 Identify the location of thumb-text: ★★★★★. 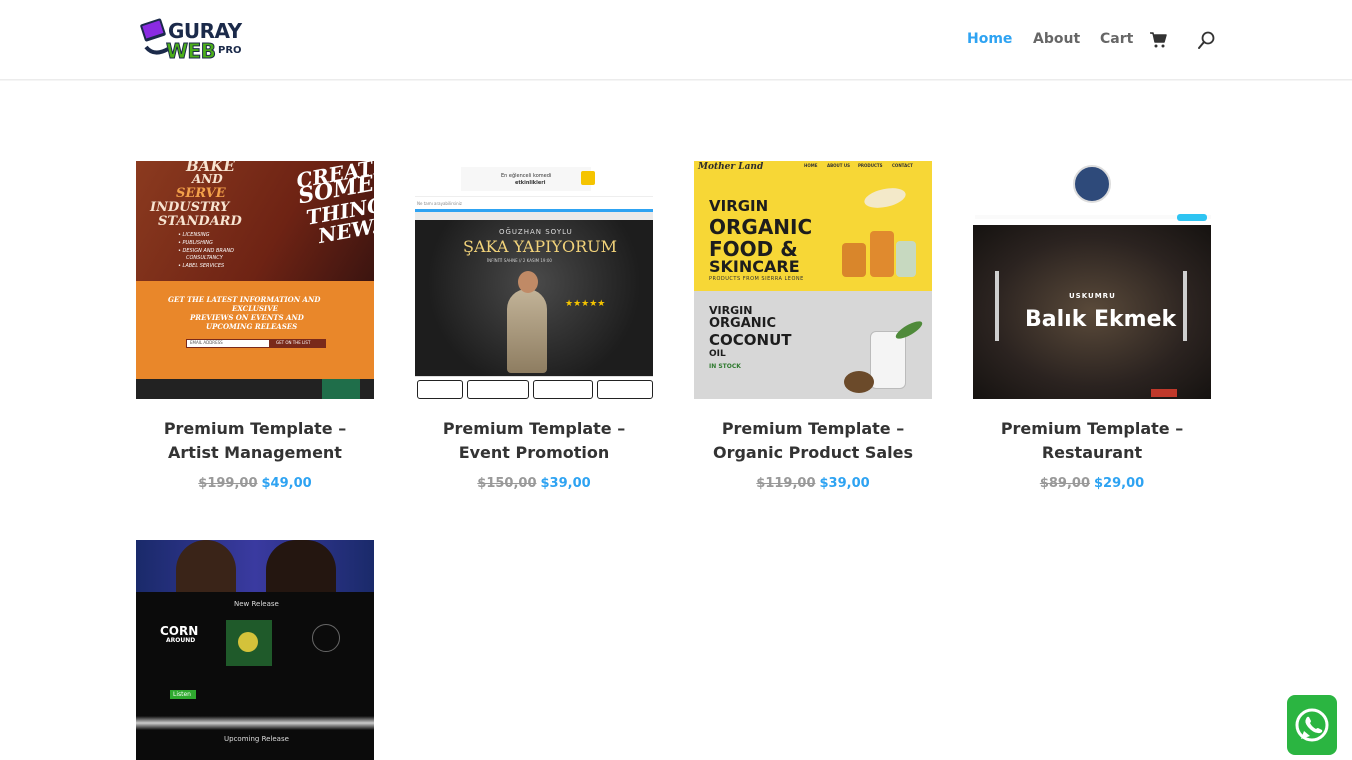
(585, 304).